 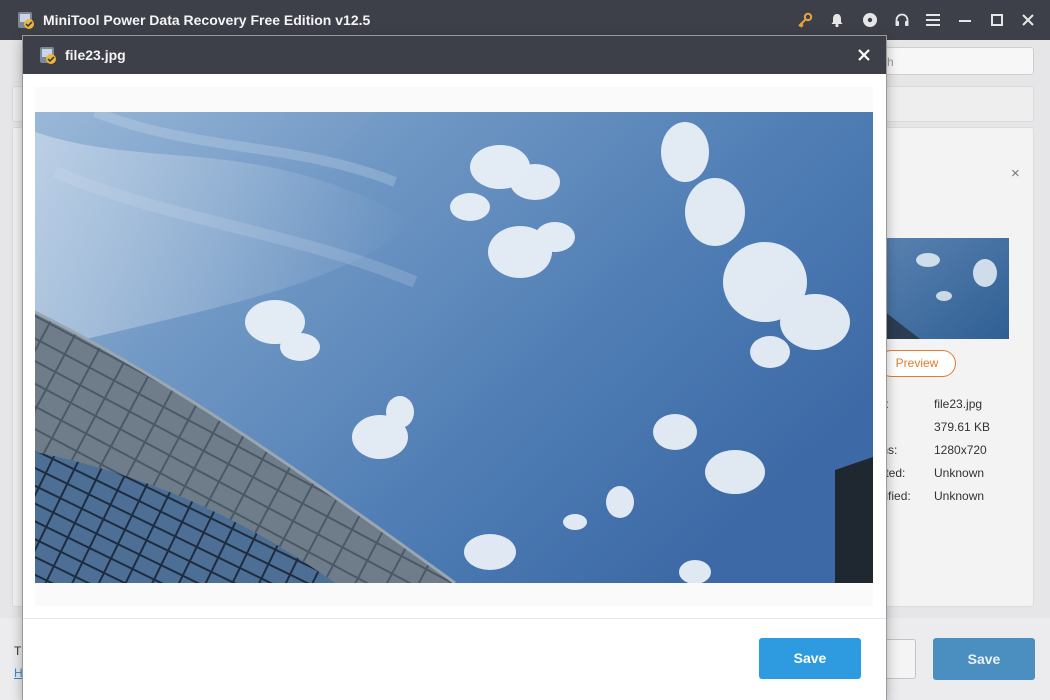 What do you see at coordinates (18, 673) in the screenshot?
I see `bottom-help-link: H` at bounding box center [18, 673].